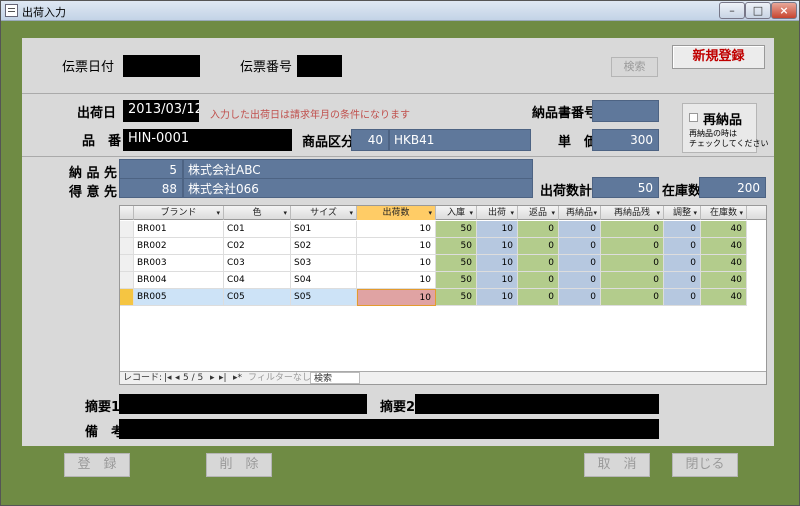 The width and height of the screenshot is (800, 506). I want to click on grid-cell: C01, so click(257, 229).